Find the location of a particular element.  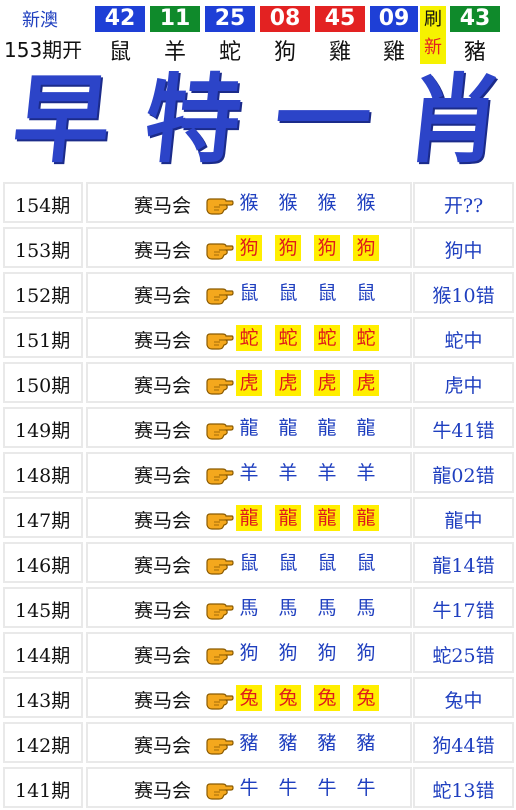

prediction-cell: 赛马会 猴猴猴猴 is located at coordinates (249, 202).